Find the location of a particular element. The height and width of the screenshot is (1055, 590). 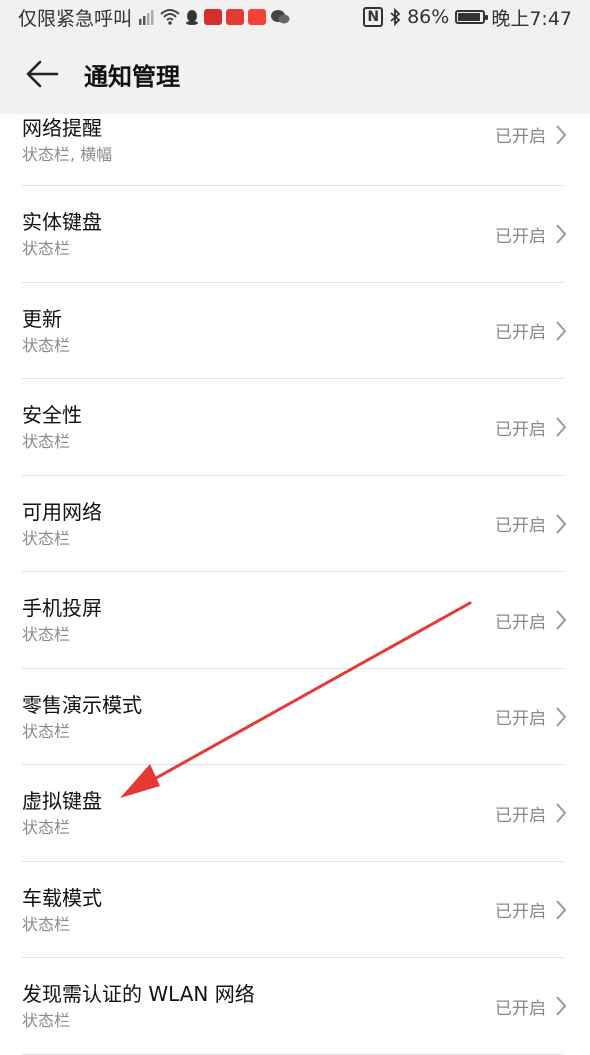

back-button is located at coordinates (42, 74).